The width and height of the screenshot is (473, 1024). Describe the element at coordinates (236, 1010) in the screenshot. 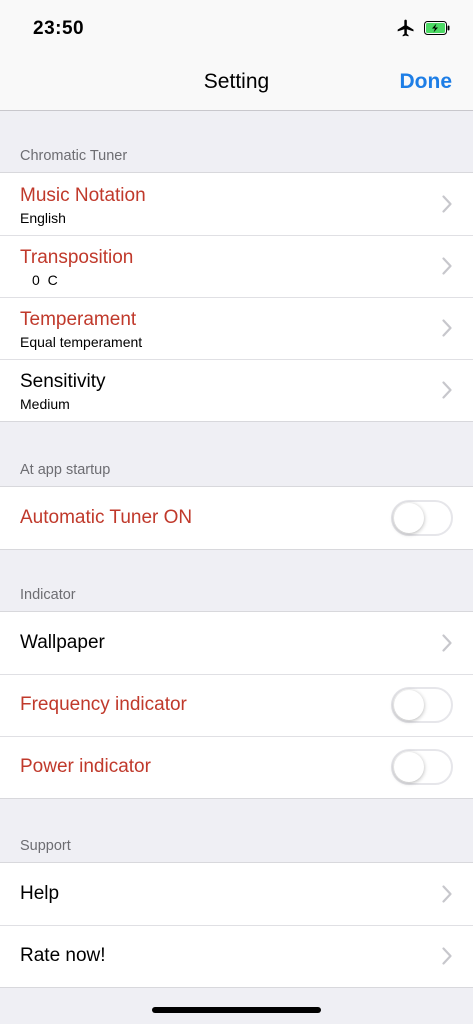

I see `home-indicator` at that location.